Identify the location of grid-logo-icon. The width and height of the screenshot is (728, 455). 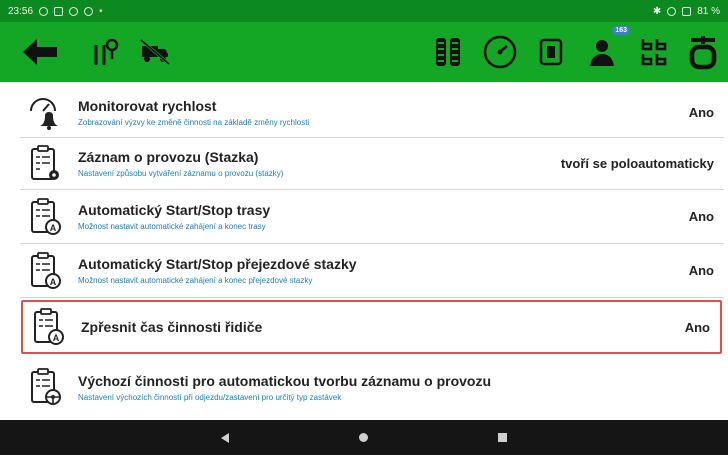
(654, 52).